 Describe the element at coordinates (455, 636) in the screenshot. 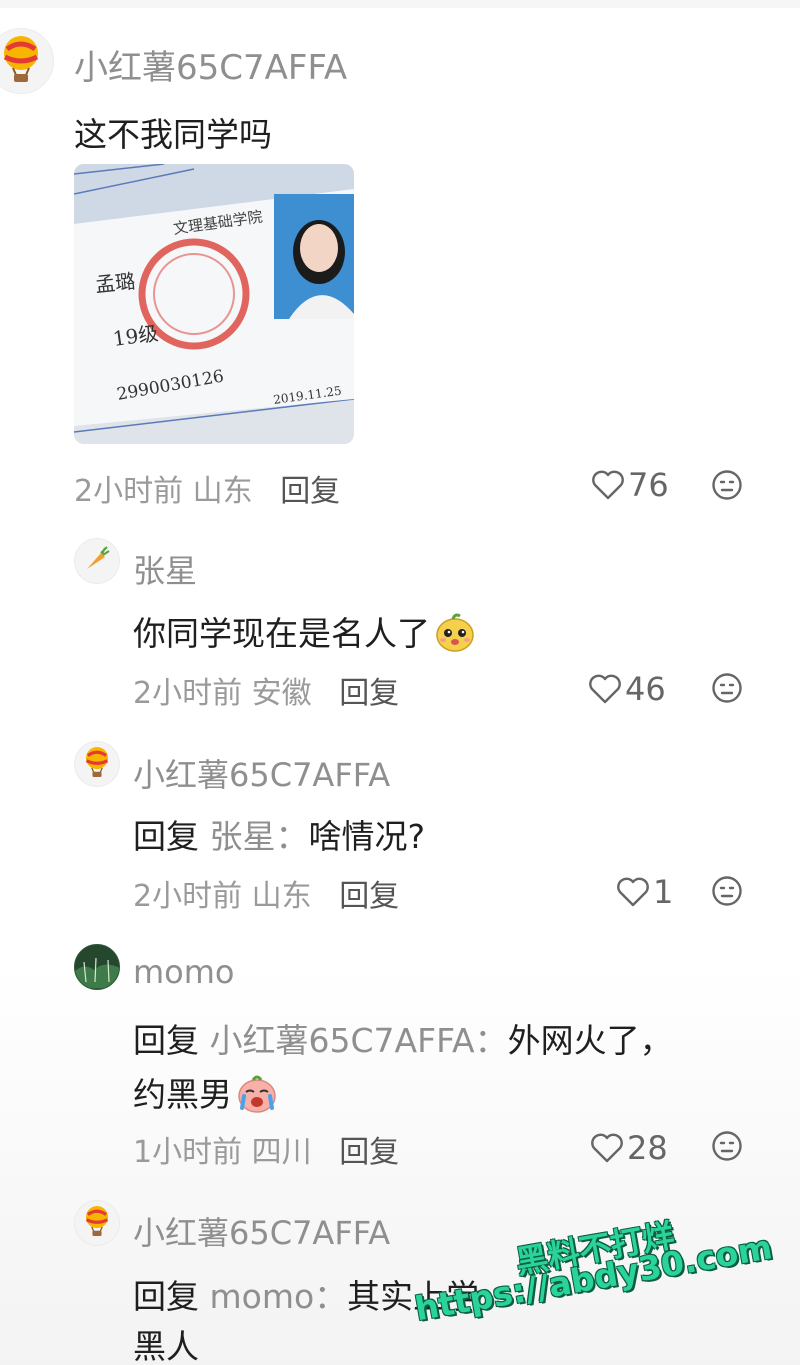

I see `lemon-emoji-icon` at that location.